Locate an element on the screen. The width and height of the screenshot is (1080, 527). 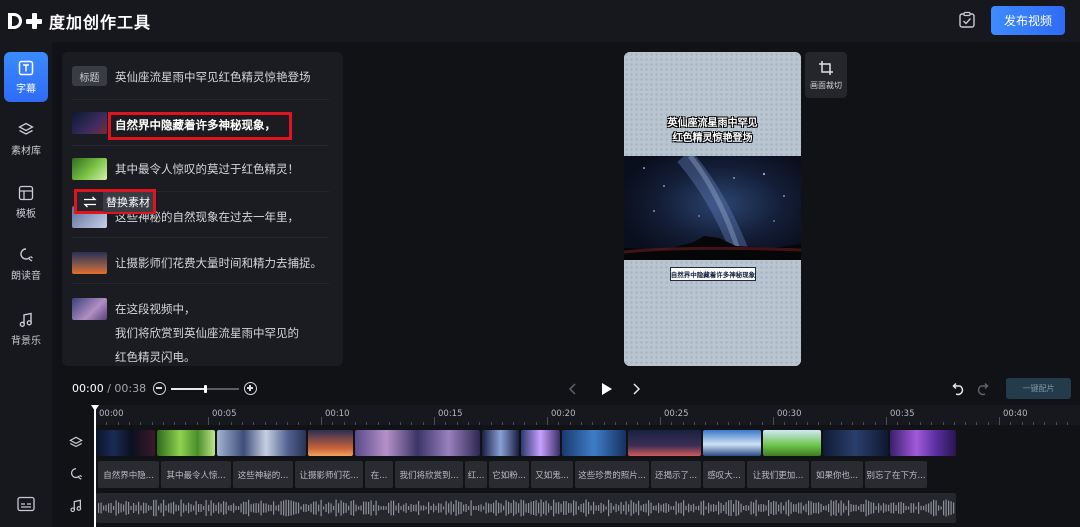
selected-subtitle-text: 自然界中隐藏着许多神秘现象， is located at coordinates (195, 125).